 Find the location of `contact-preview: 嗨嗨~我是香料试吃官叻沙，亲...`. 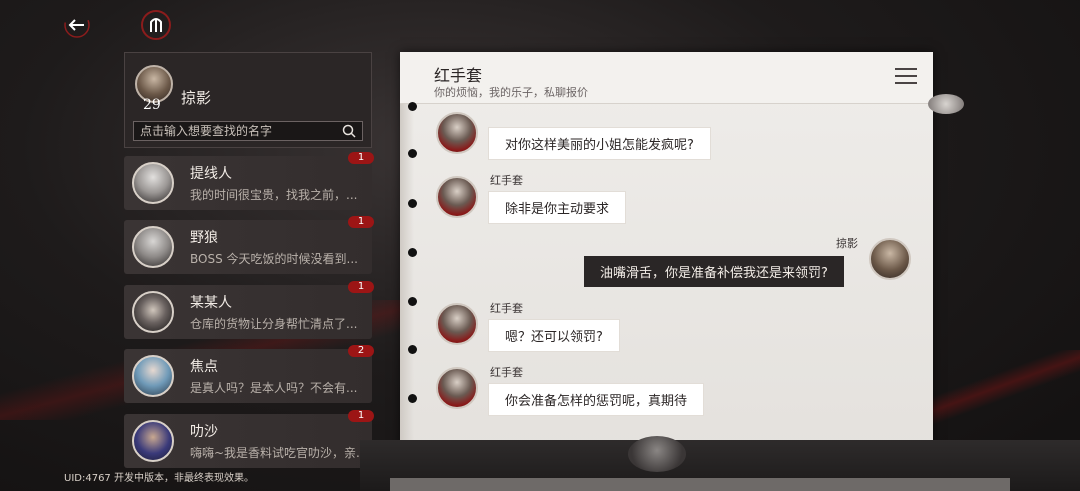

contact-preview: 嗨嗨~我是香料试吃官叻沙，亲... is located at coordinates (279, 453).